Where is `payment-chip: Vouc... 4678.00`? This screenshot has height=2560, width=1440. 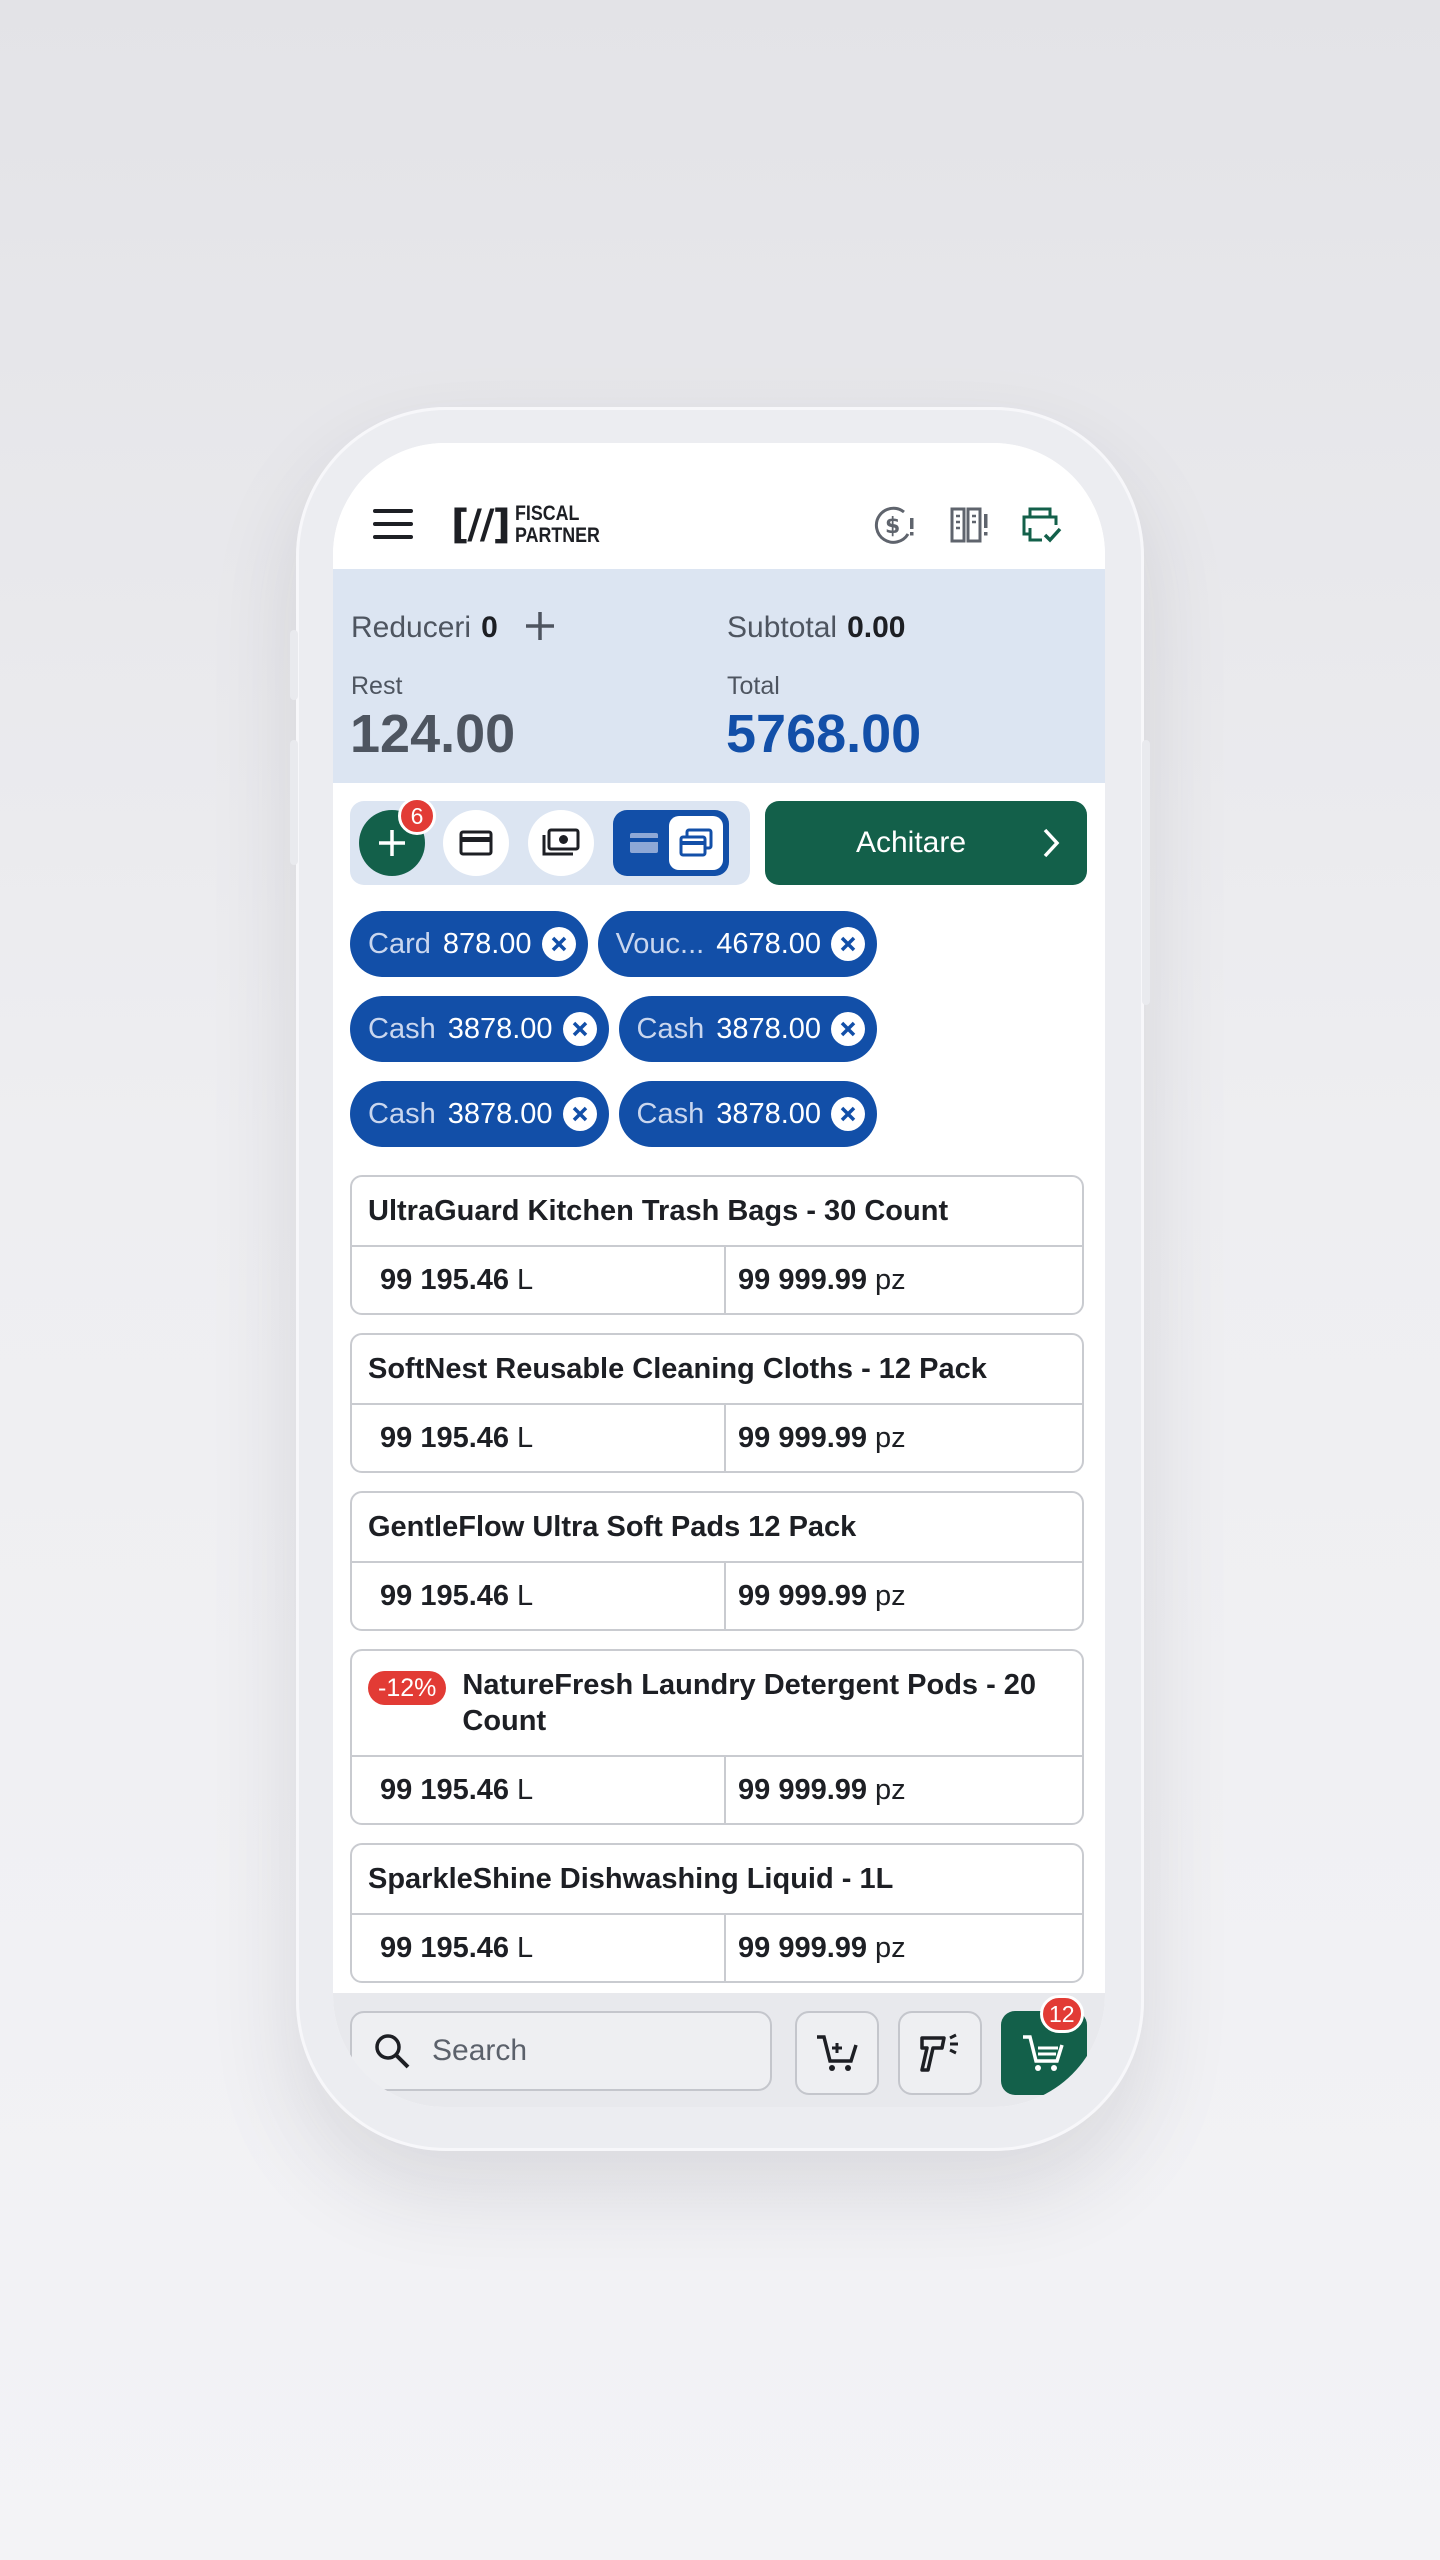 payment-chip: Vouc... 4678.00 is located at coordinates (737, 944).